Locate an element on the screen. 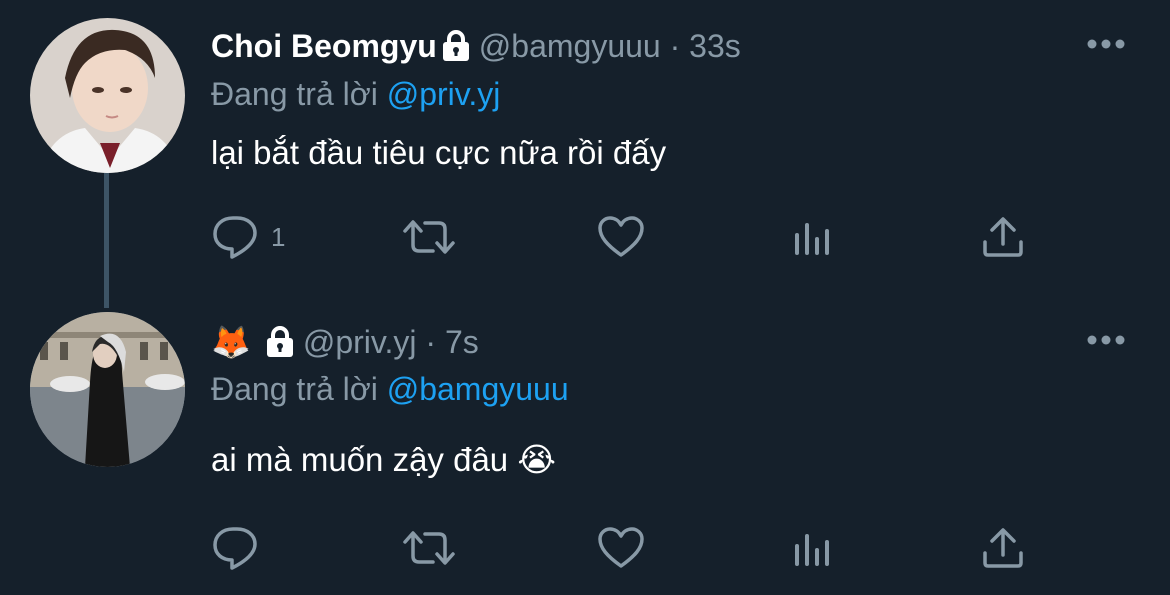  reply-count: 1 is located at coordinates (278, 236).